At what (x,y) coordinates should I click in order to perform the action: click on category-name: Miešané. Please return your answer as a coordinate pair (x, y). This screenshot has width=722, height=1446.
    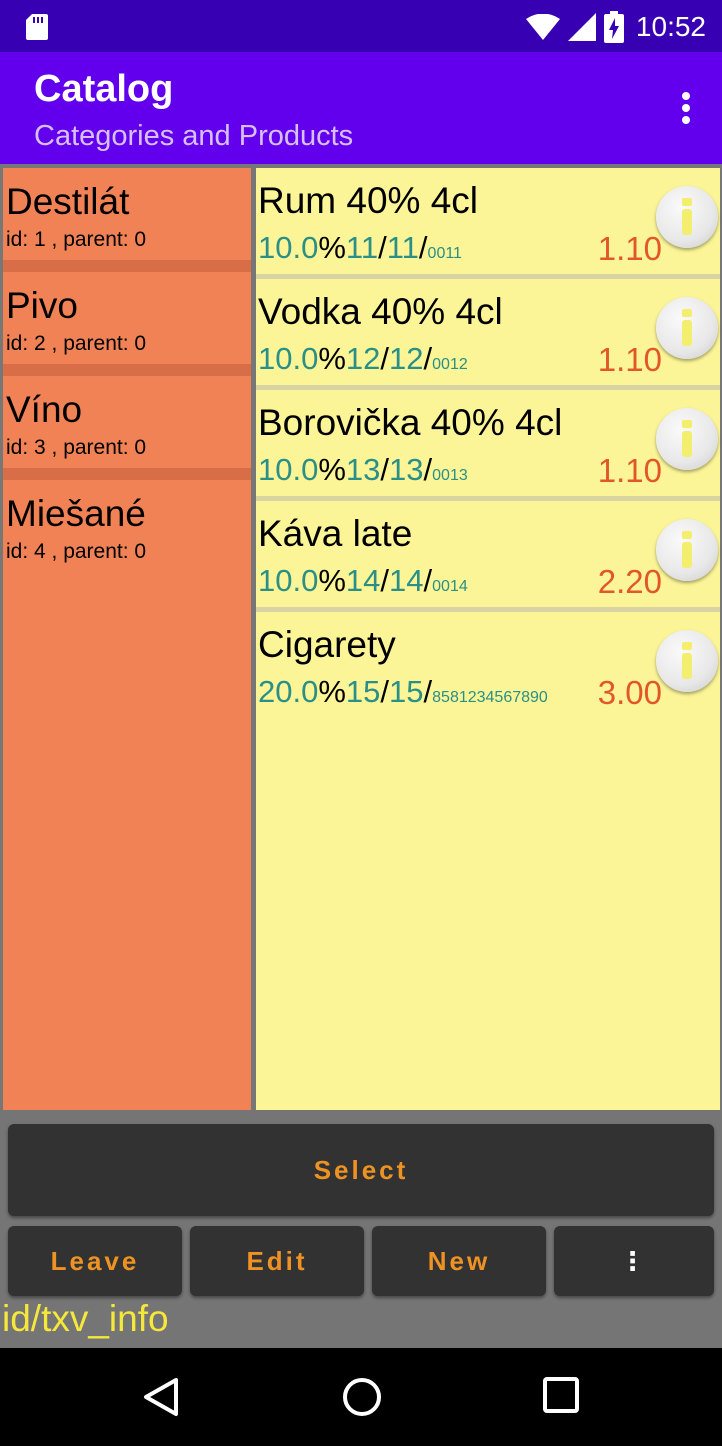
    Looking at the image, I should click on (76, 513).